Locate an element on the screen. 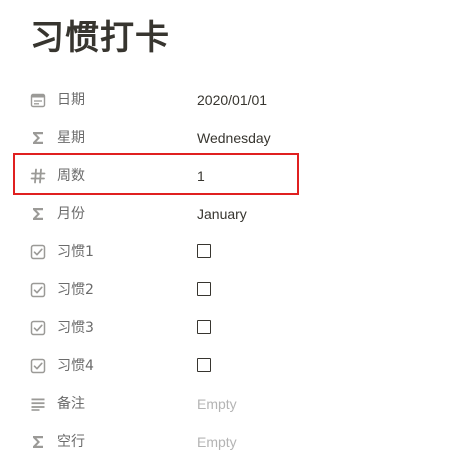 The width and height of the screenshot is (462, 465). property-row-habit-2: 习惯2 is located at coordinates (231, 290).